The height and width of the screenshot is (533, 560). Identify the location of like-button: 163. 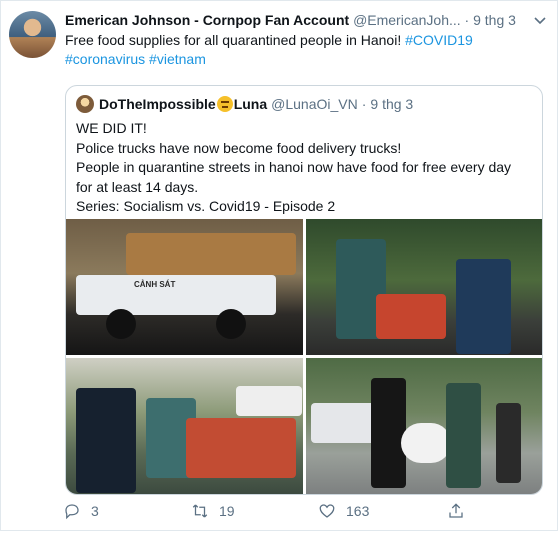
(343, 511).